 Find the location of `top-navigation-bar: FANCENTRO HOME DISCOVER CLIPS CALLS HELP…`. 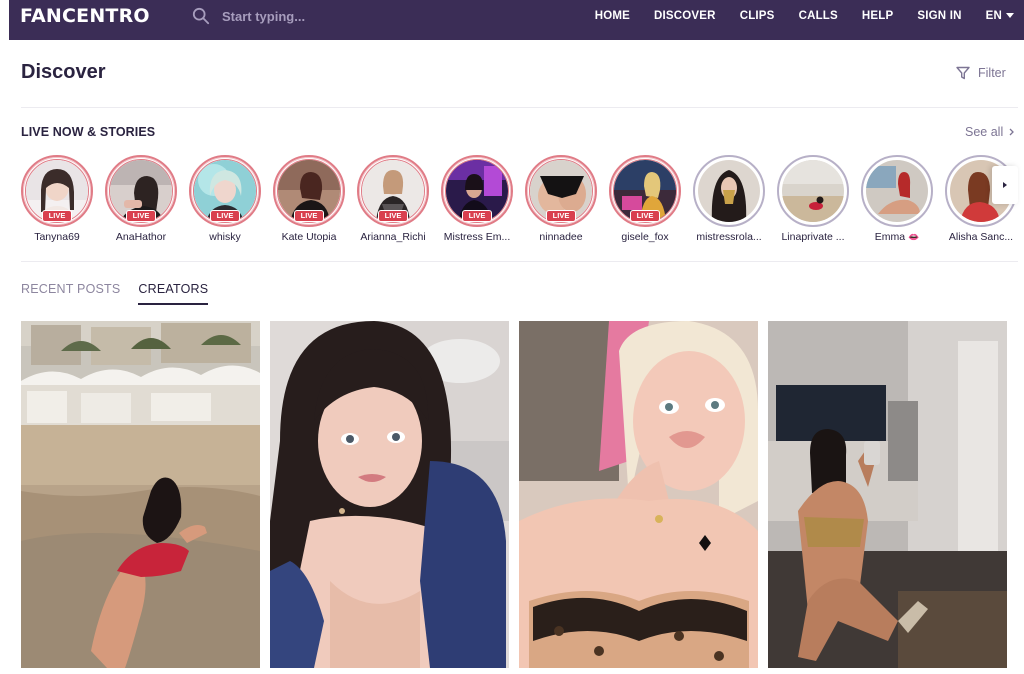

top-navigation-bar: FANCENTRO HOME DISCOVER CLIPS CALLS HELP… is located at coordinates (516, 20).